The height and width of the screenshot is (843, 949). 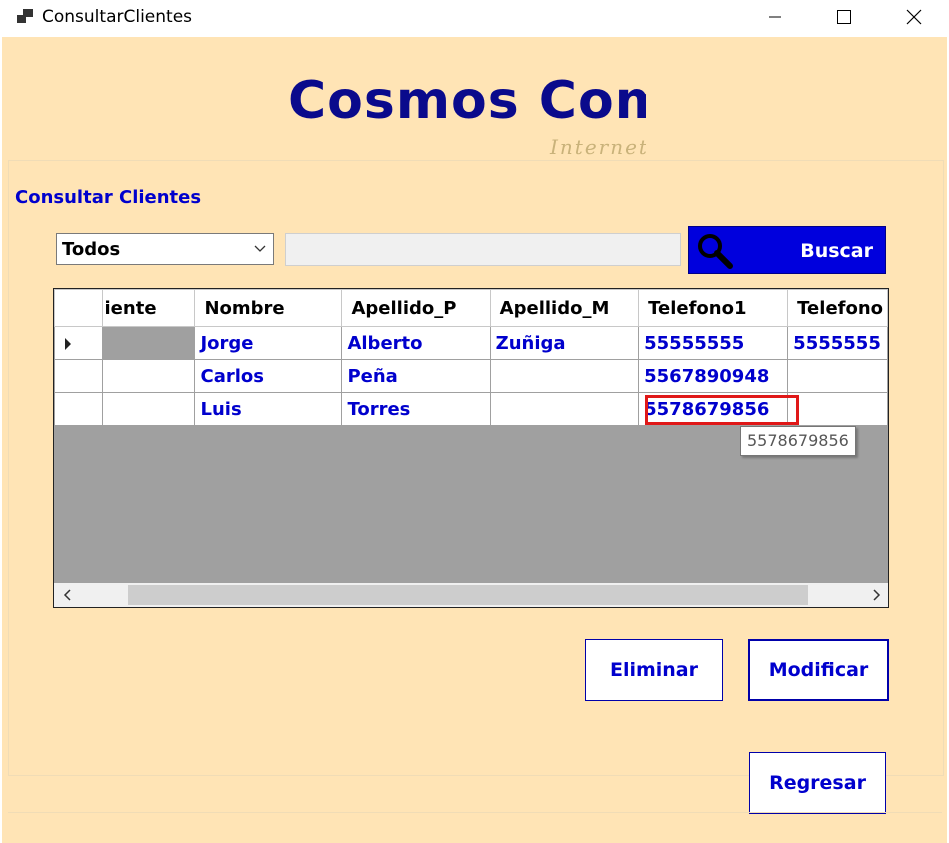 I want to click on maximize-icon, so click(x=844, y=16).